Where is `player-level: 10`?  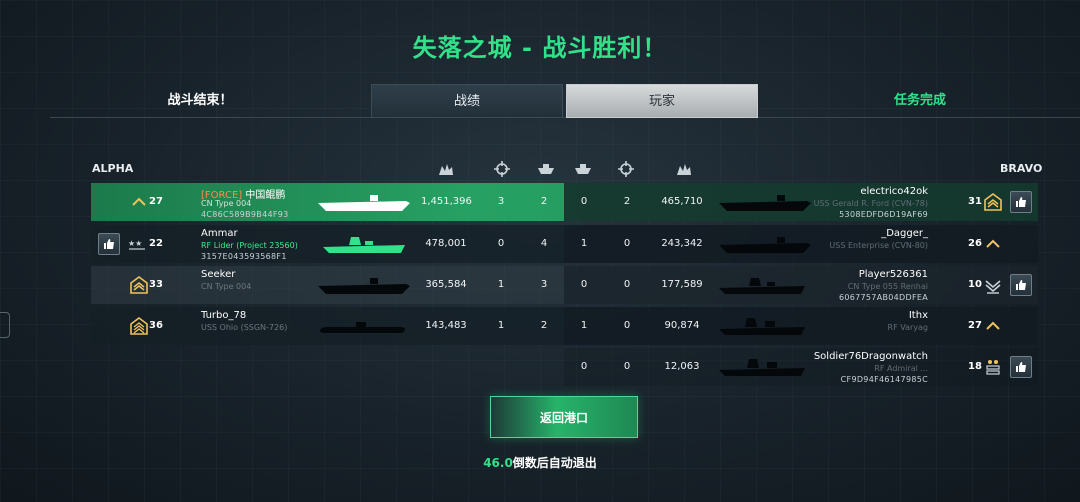
player-level: 10 is located at coordinates (975, 284).